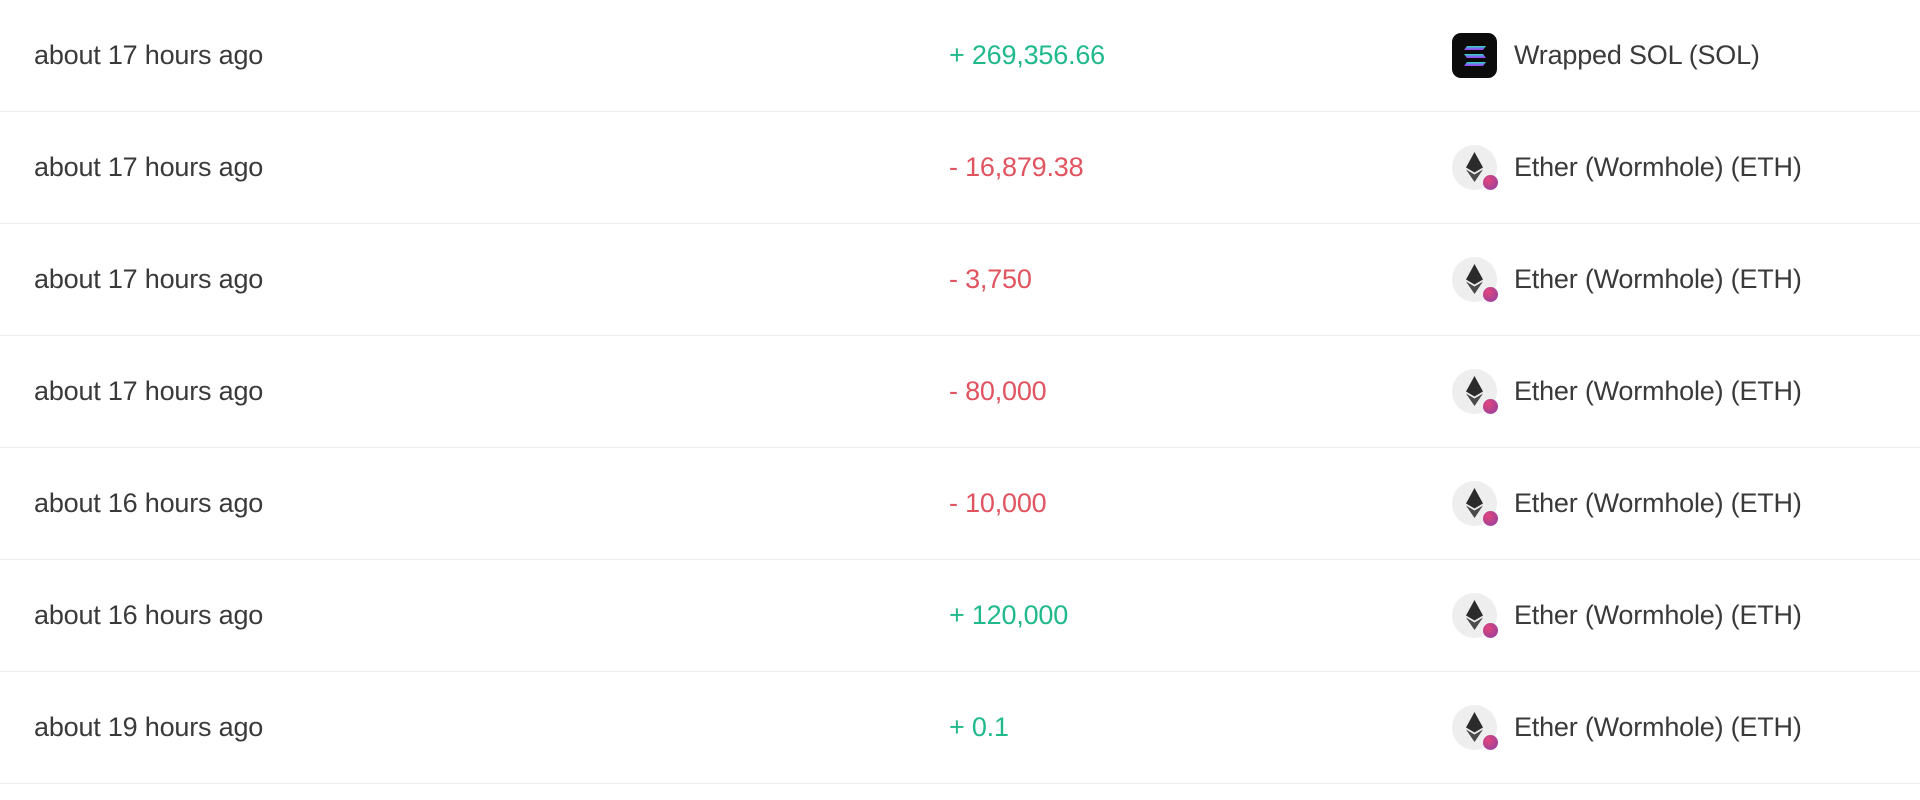 The image size is (1920, 800). What do you see at coordinates (1637, 55) in the screenshot?
I see `token-name: Wrapped SOL (SOL)` at bounding box center [1637, 55].